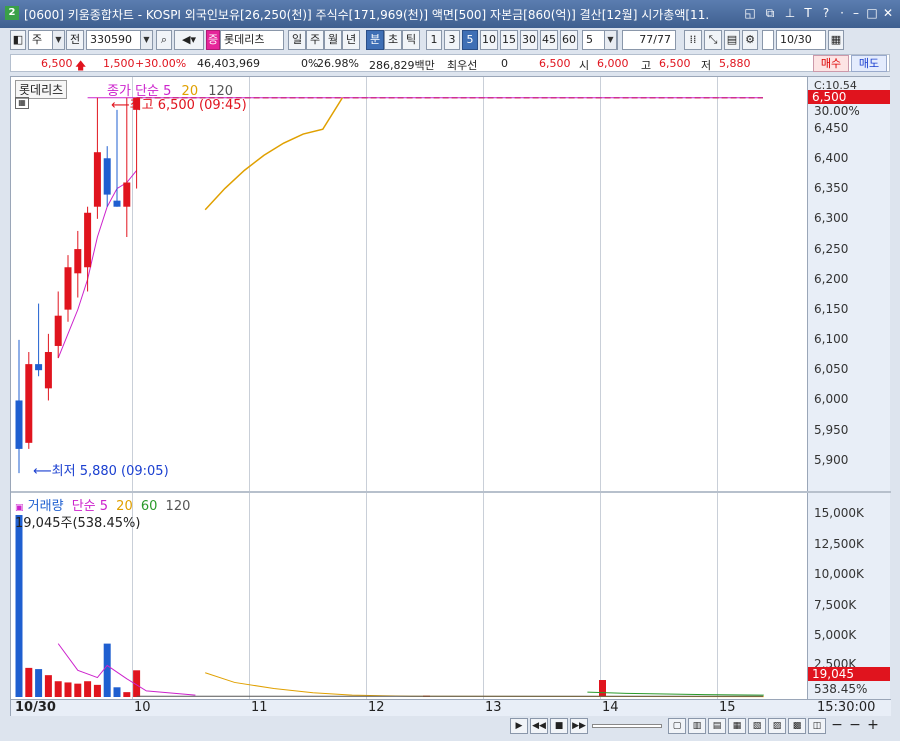 Image resolution: width=900 pixels, height=741 pixels. I want to click on grid-icon: ⁞⁞, so click(693, 40).